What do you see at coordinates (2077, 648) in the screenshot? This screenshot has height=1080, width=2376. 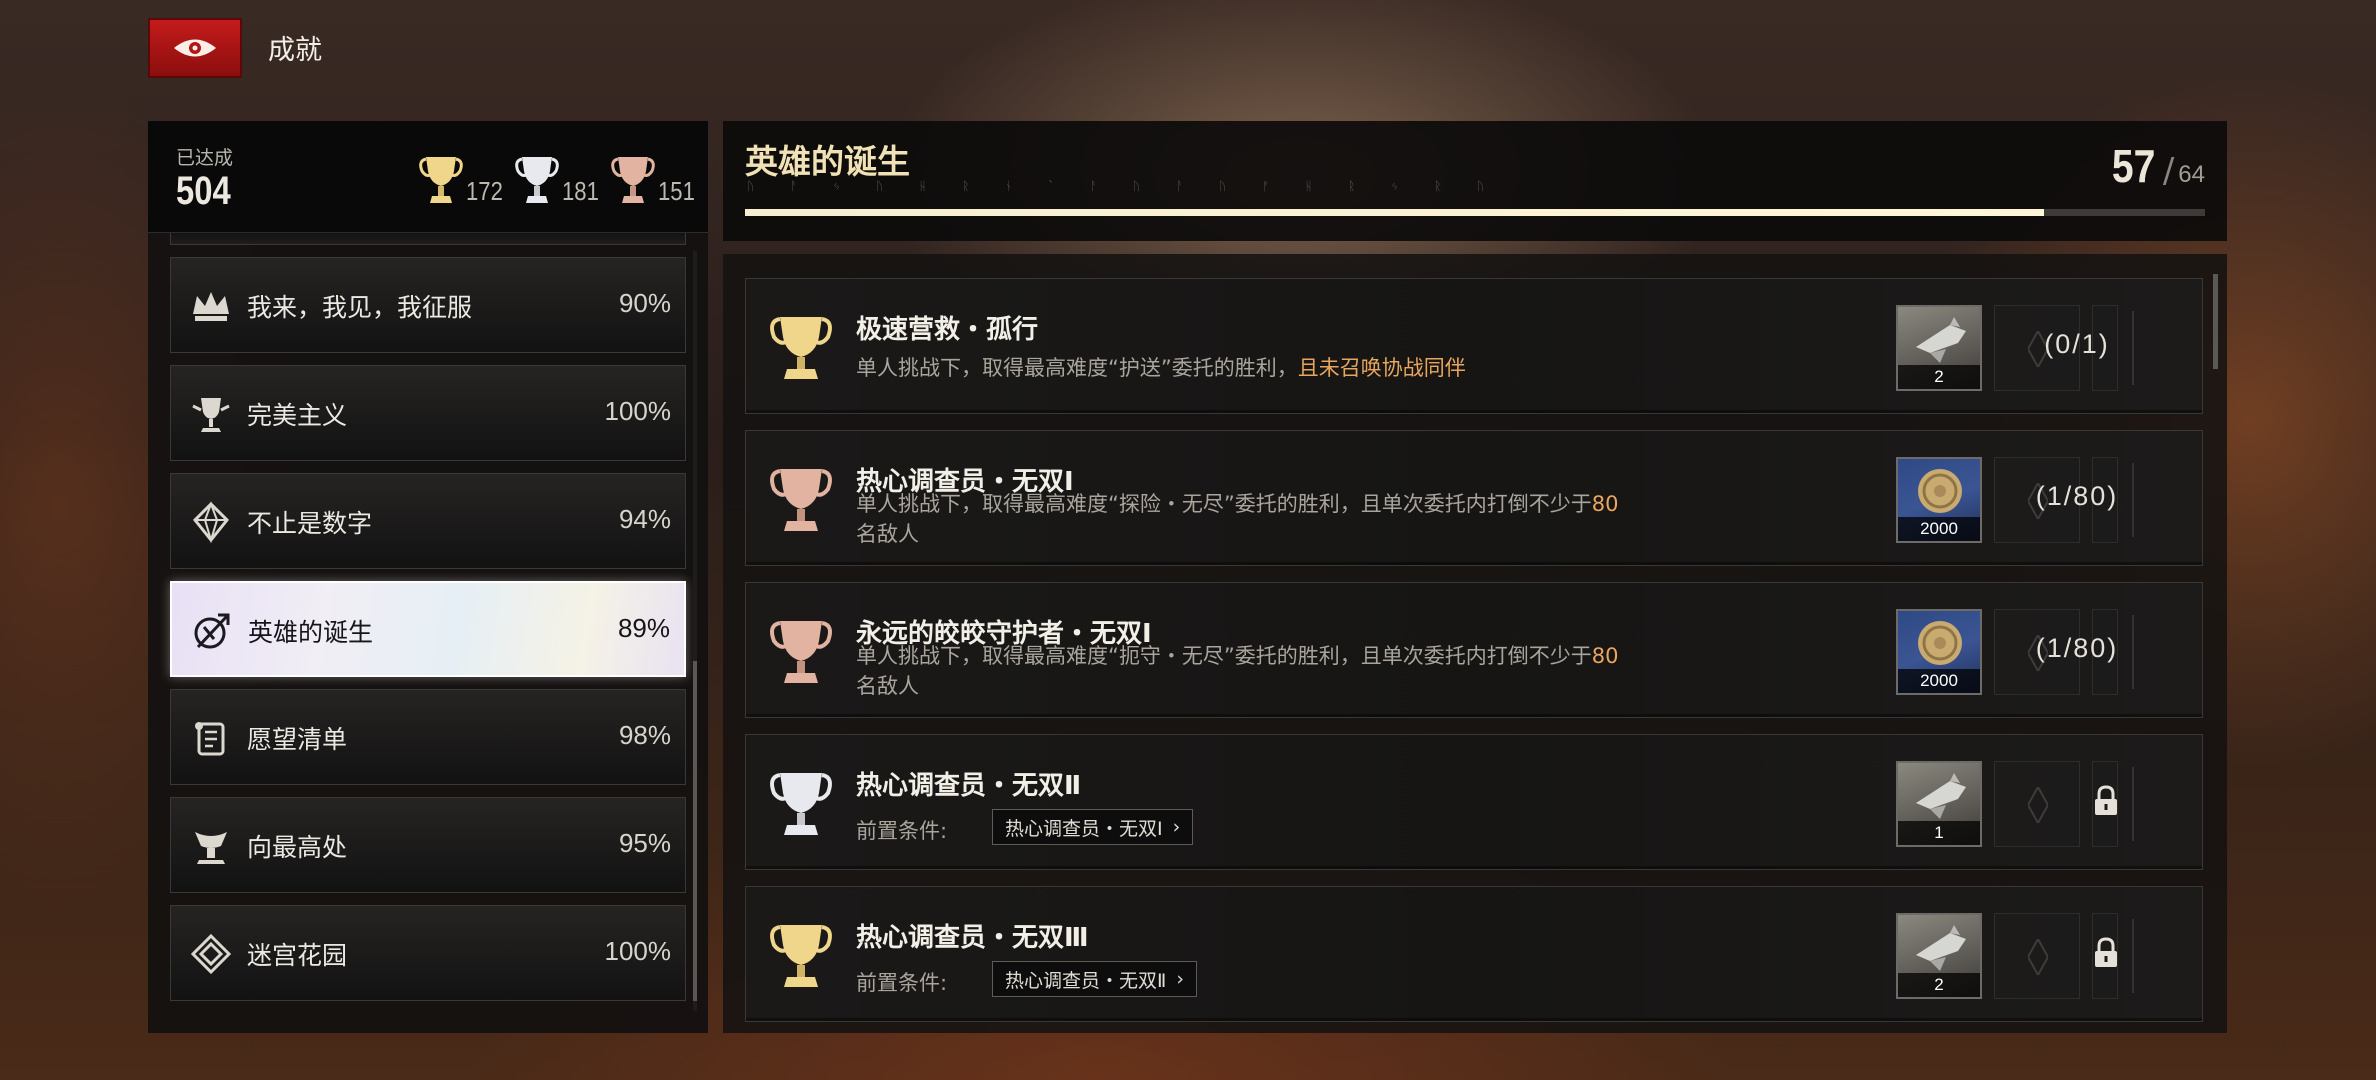 I see `achievement-progress: (1/80)` at bounding box center [2077, 648].